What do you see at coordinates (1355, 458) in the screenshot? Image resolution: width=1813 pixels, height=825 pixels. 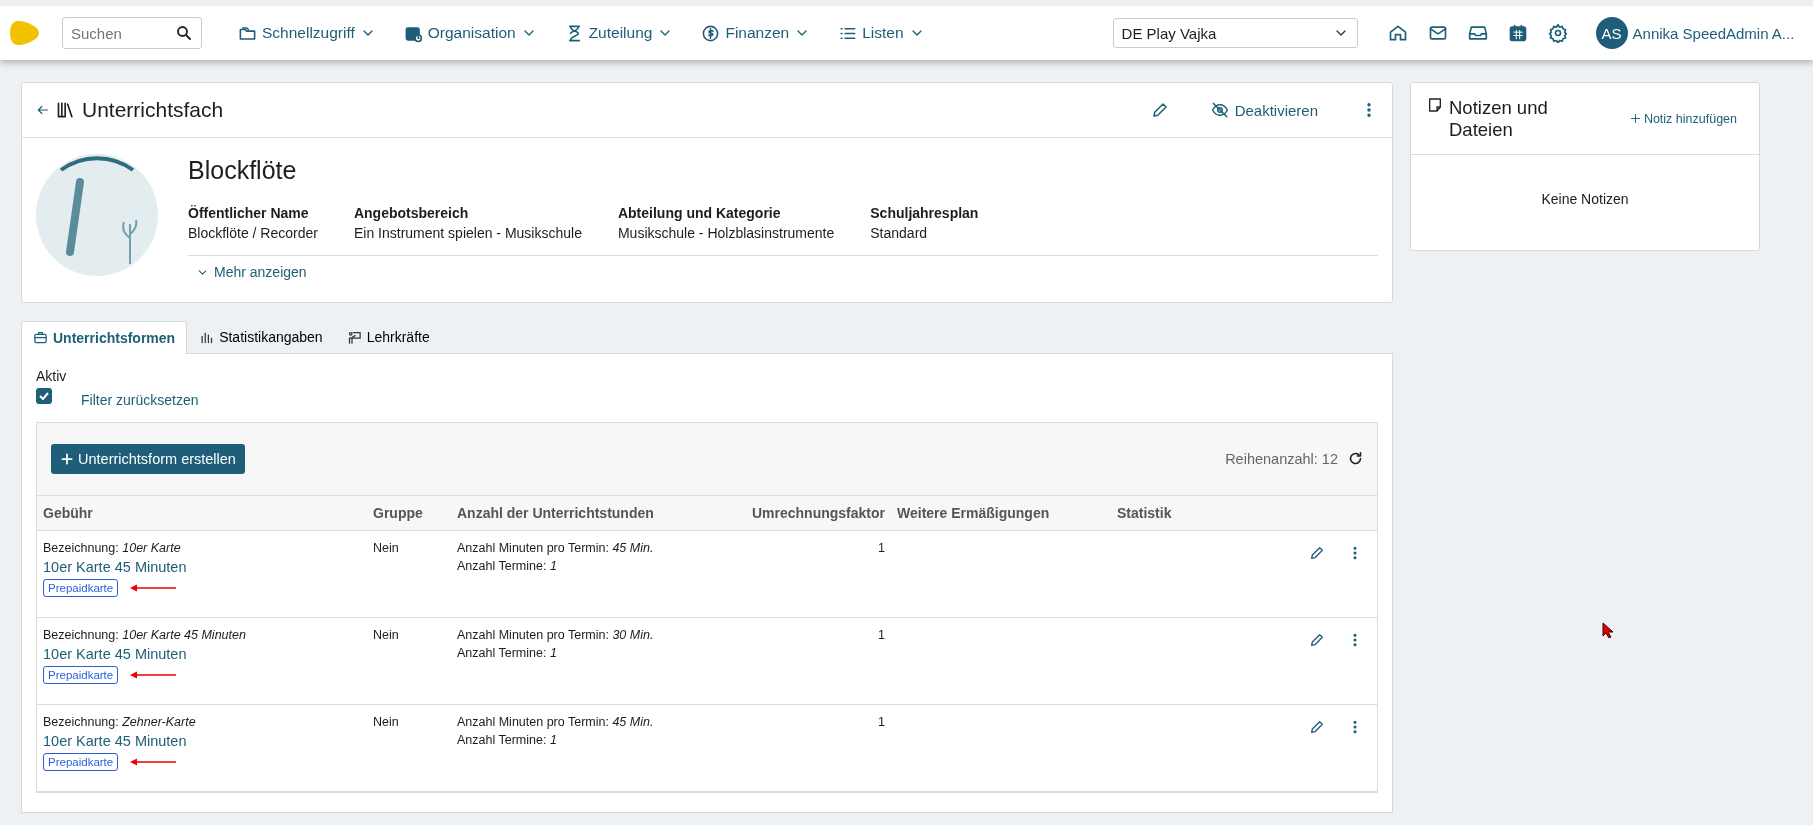 I see `refresh-icon` at bounding box center [1355, 458].